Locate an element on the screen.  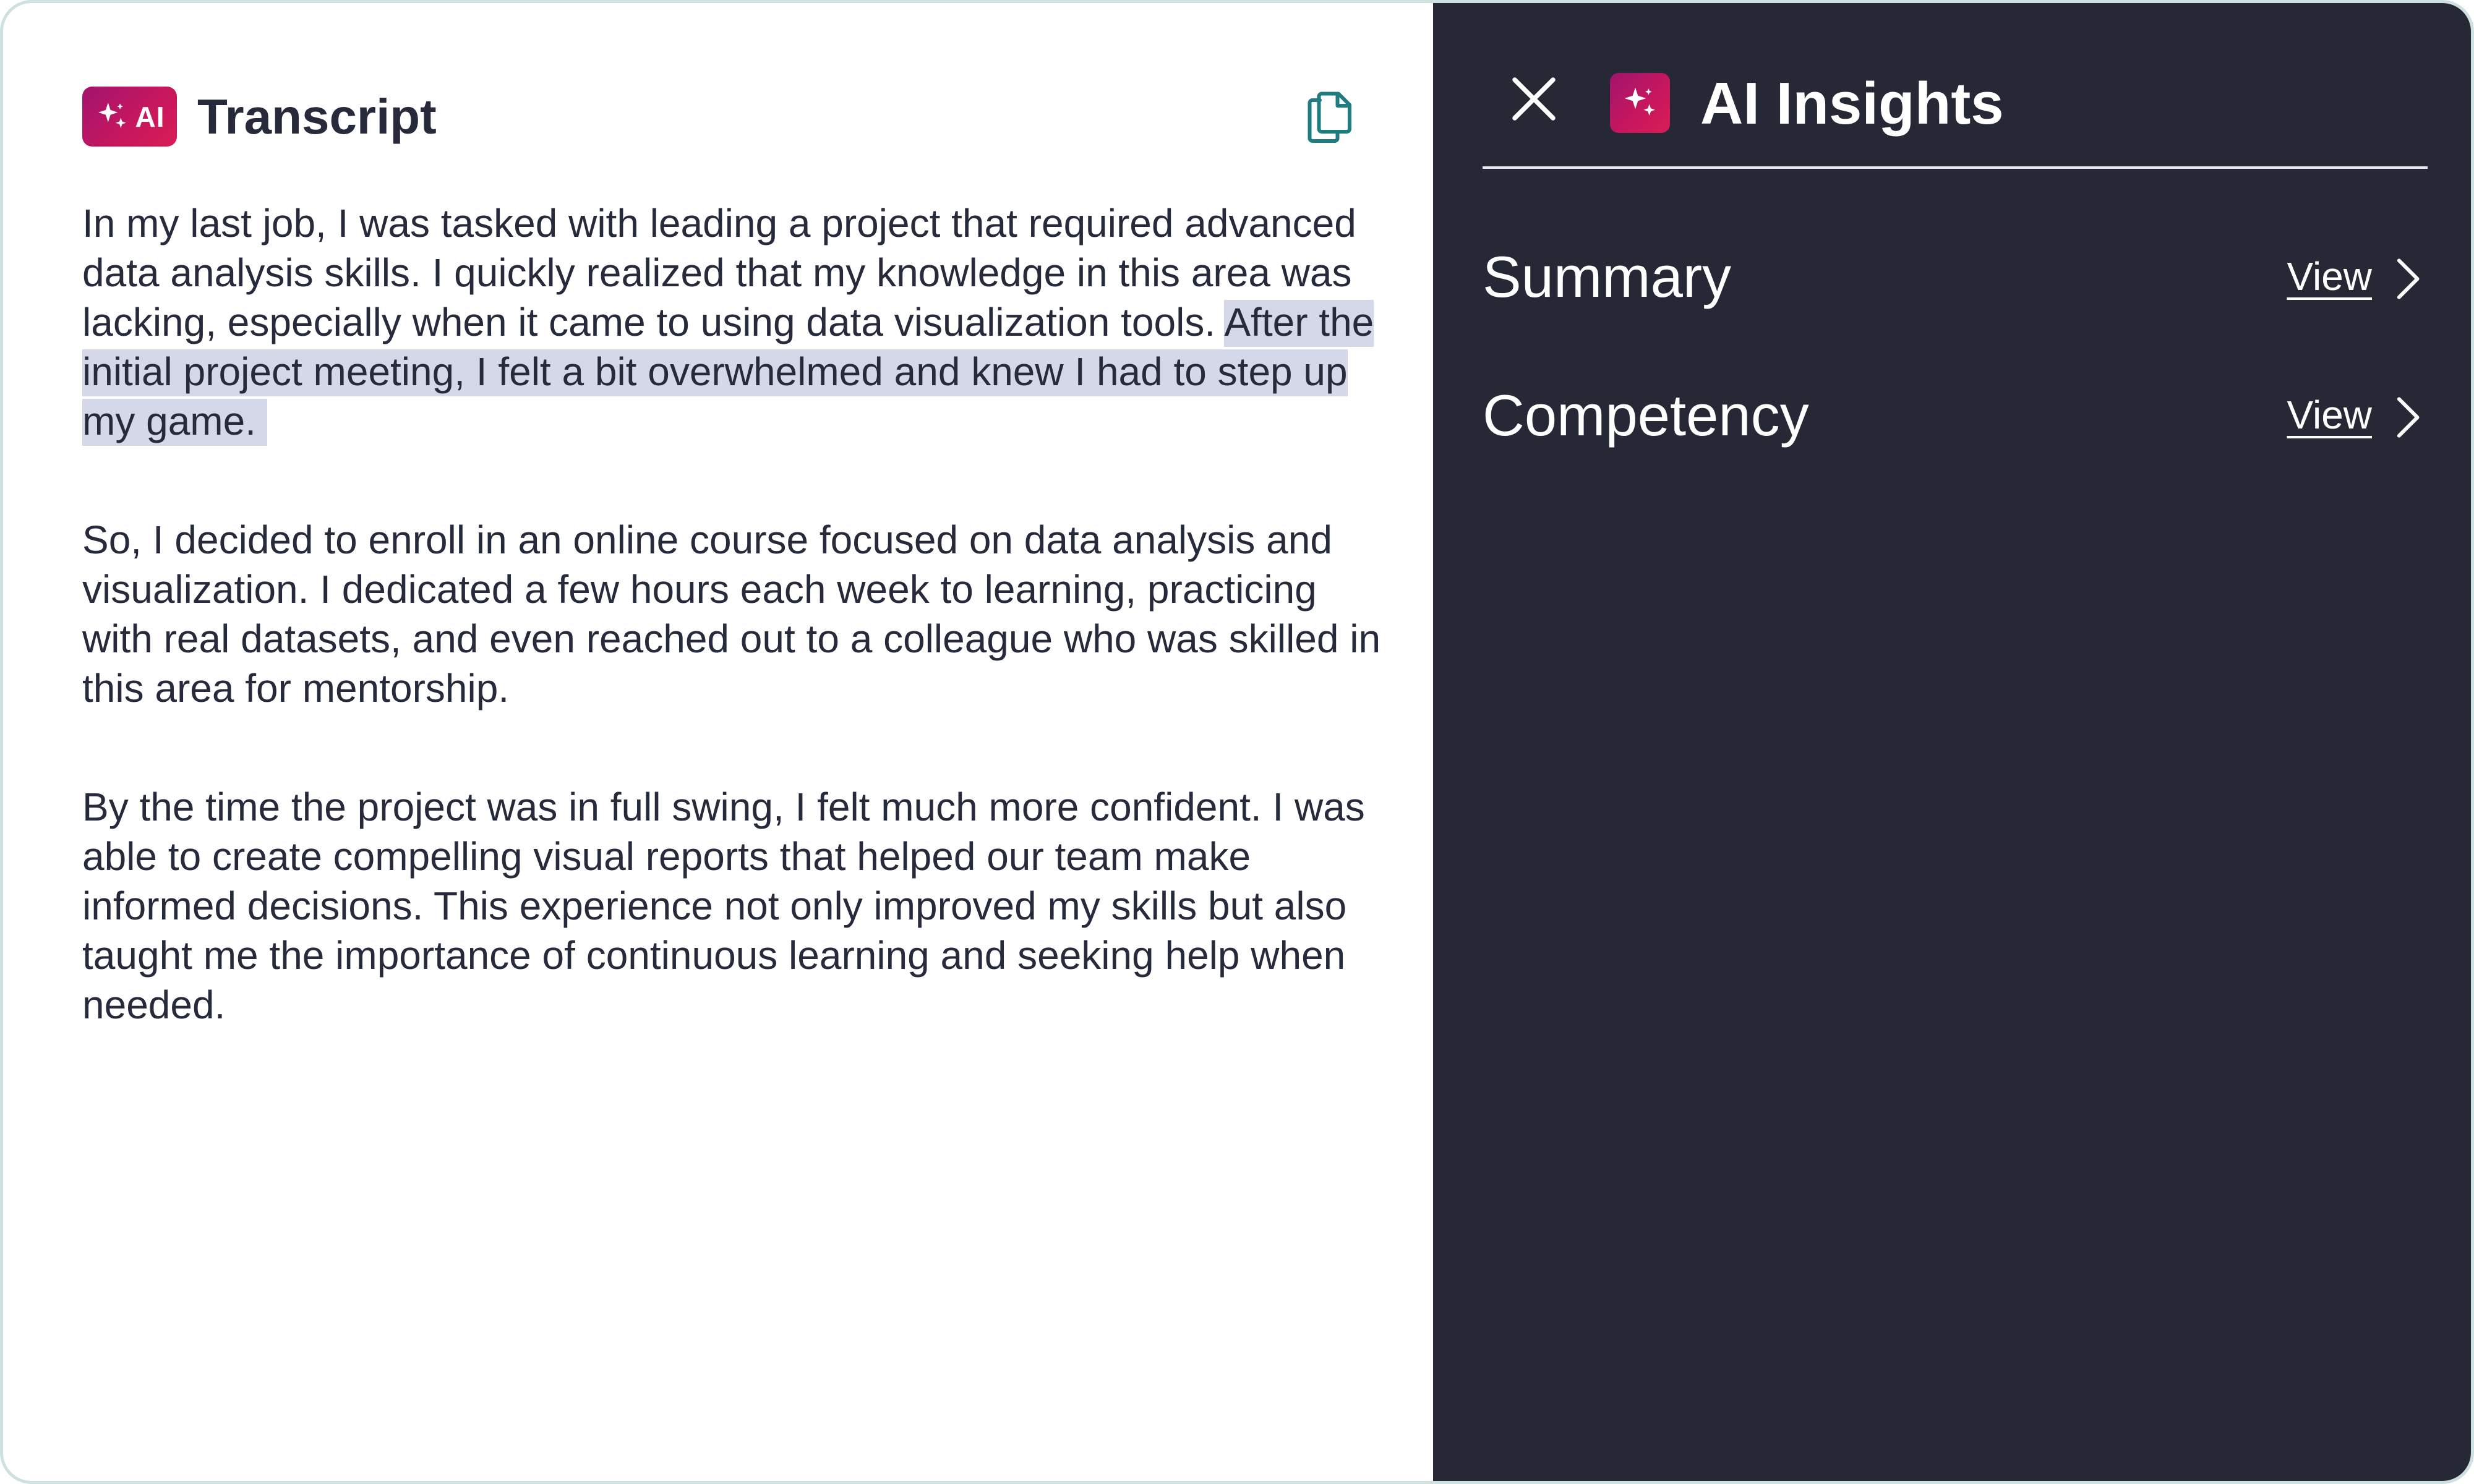
copy-button is located at coordinates (1329, 117).